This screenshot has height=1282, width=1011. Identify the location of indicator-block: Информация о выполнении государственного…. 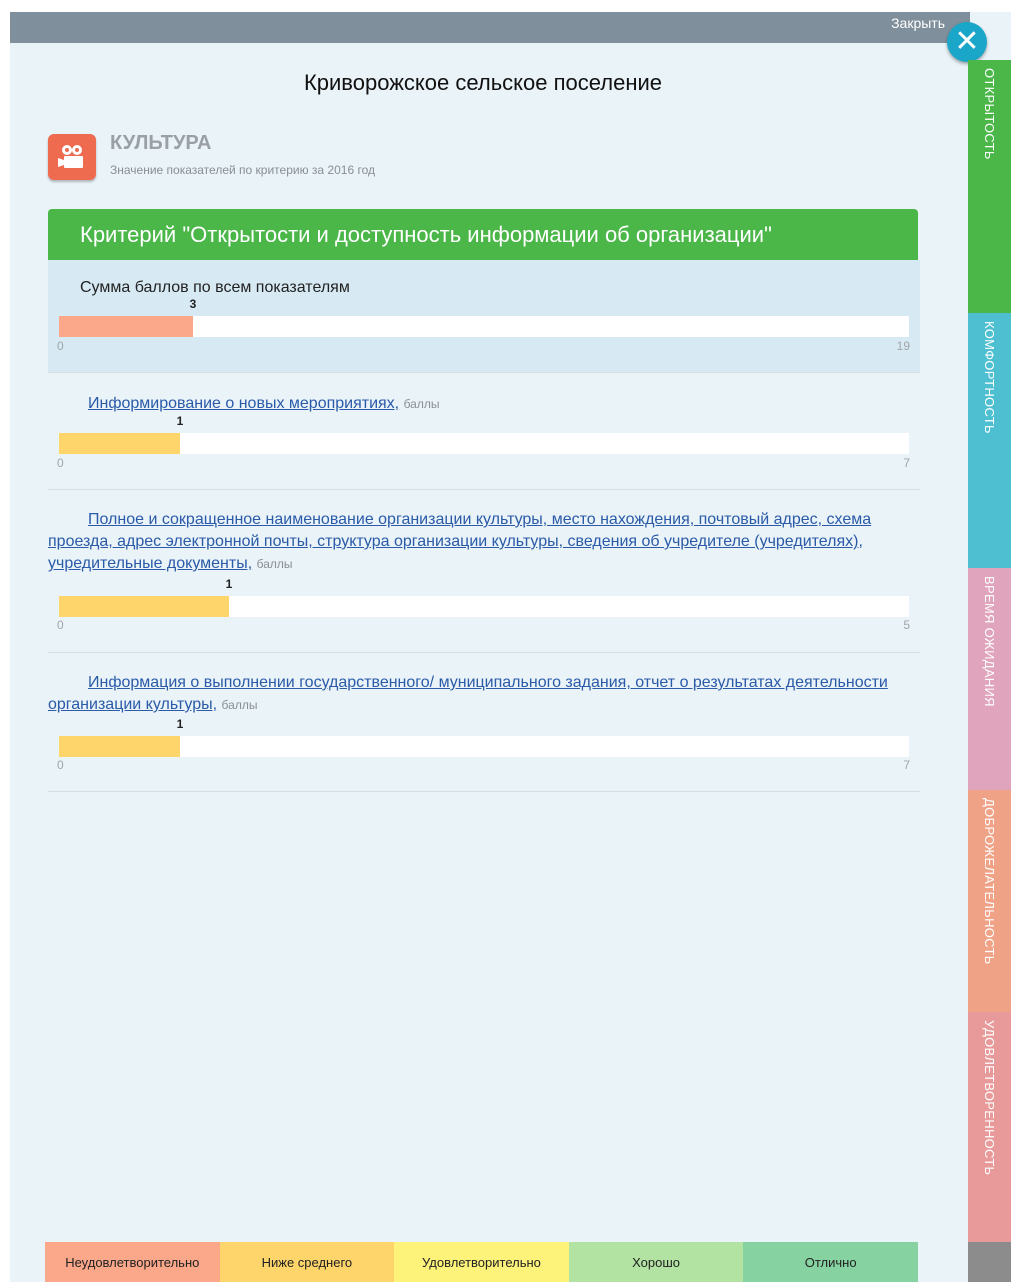
(484, 722).